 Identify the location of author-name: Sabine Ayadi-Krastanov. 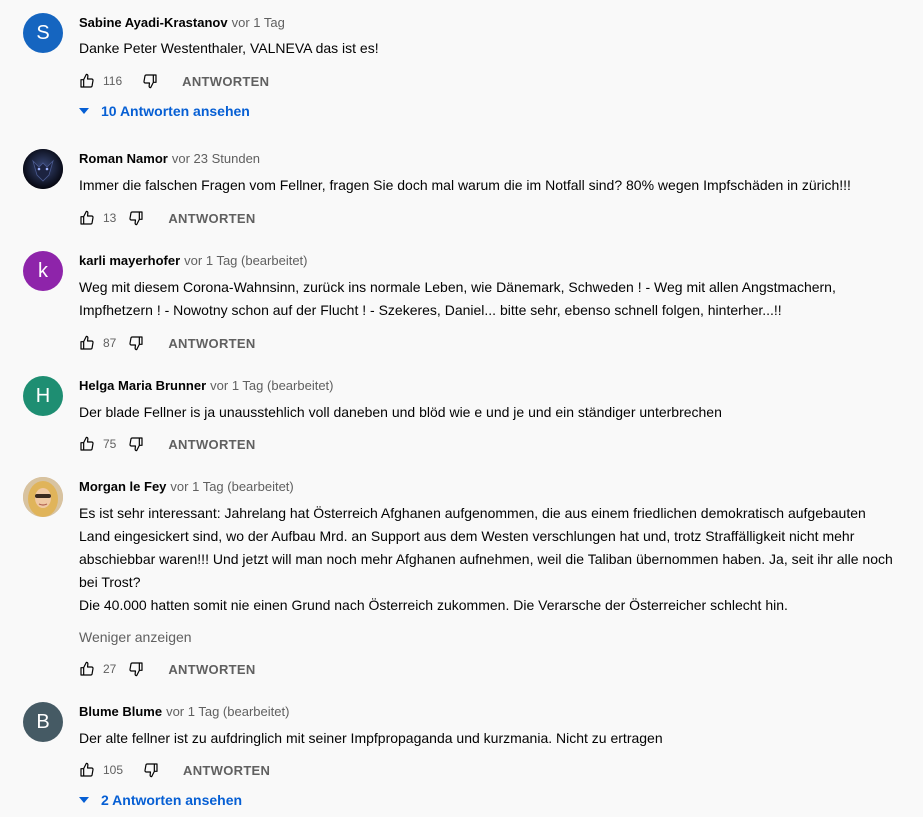
(153, 22).